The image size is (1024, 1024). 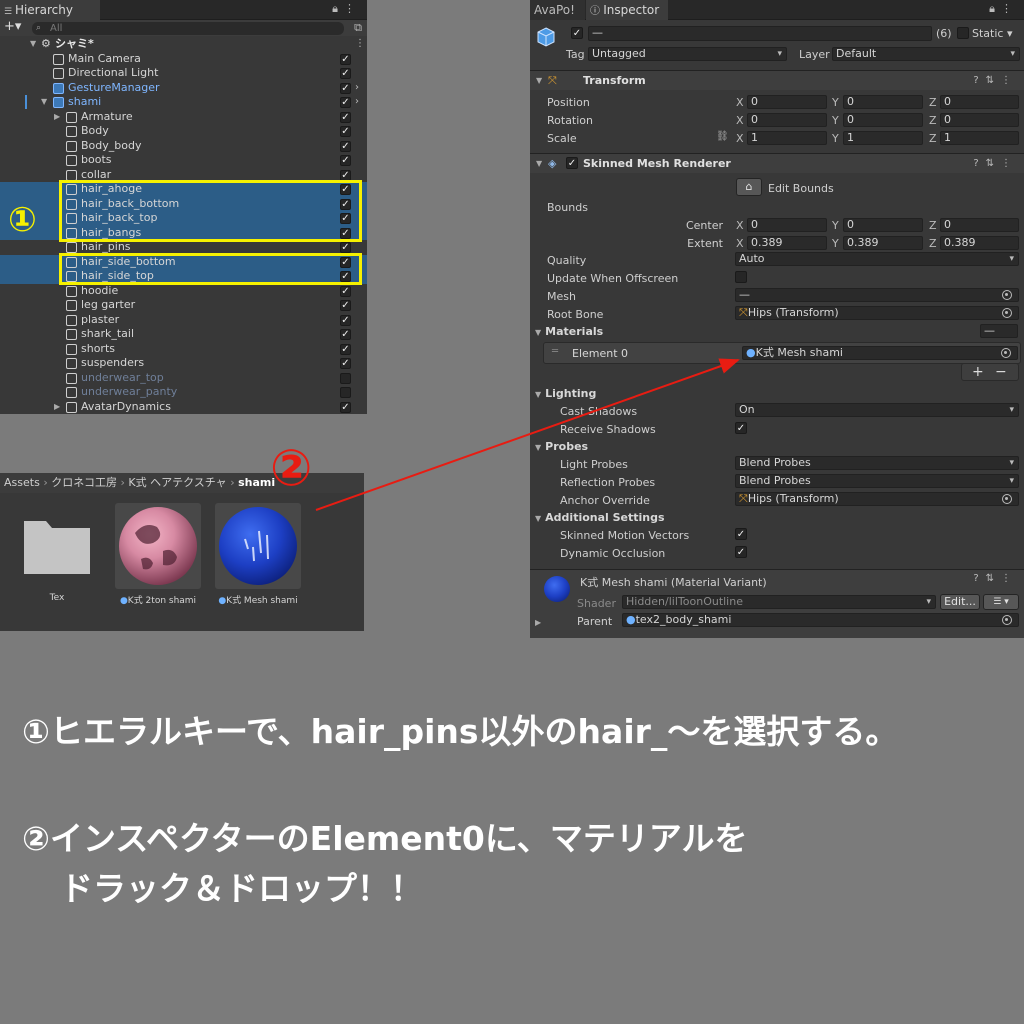 I want to click on rotation-y-field: 0, so click(x=883, y=120).